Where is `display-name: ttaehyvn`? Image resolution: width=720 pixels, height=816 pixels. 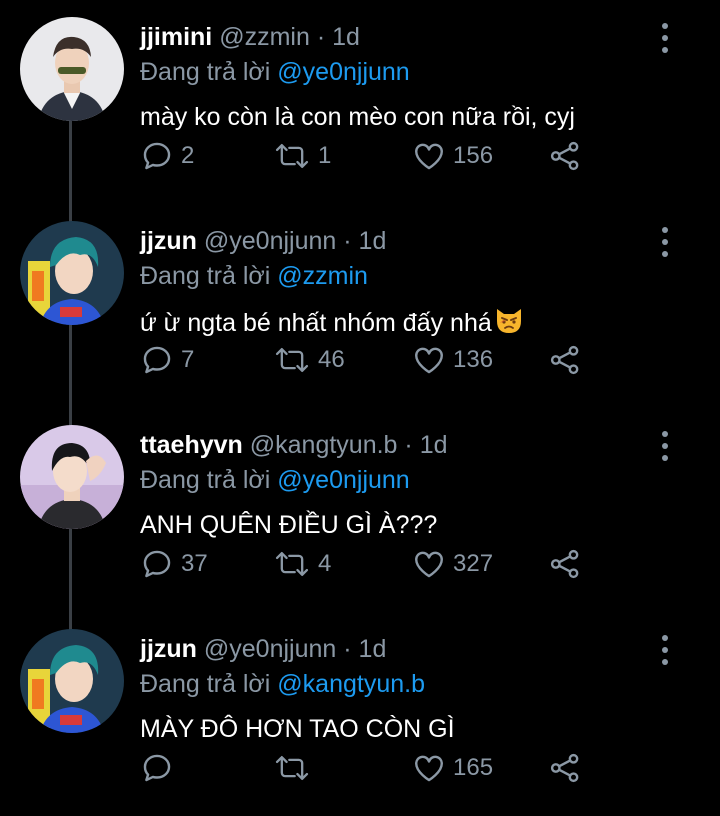
display-name: ttaehyvn is located at coordinates (191, 445).